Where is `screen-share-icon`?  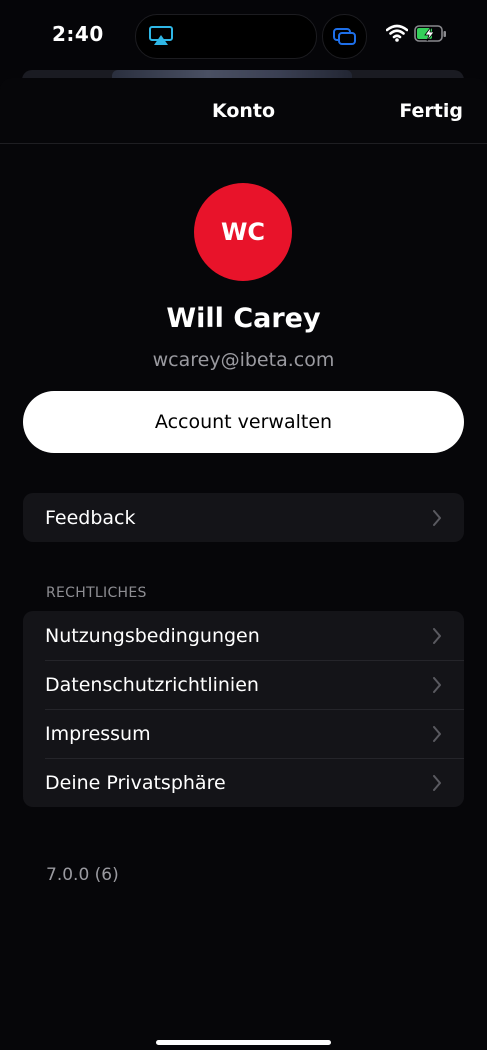 screen-share-icon is located at coordinates (344, 36).